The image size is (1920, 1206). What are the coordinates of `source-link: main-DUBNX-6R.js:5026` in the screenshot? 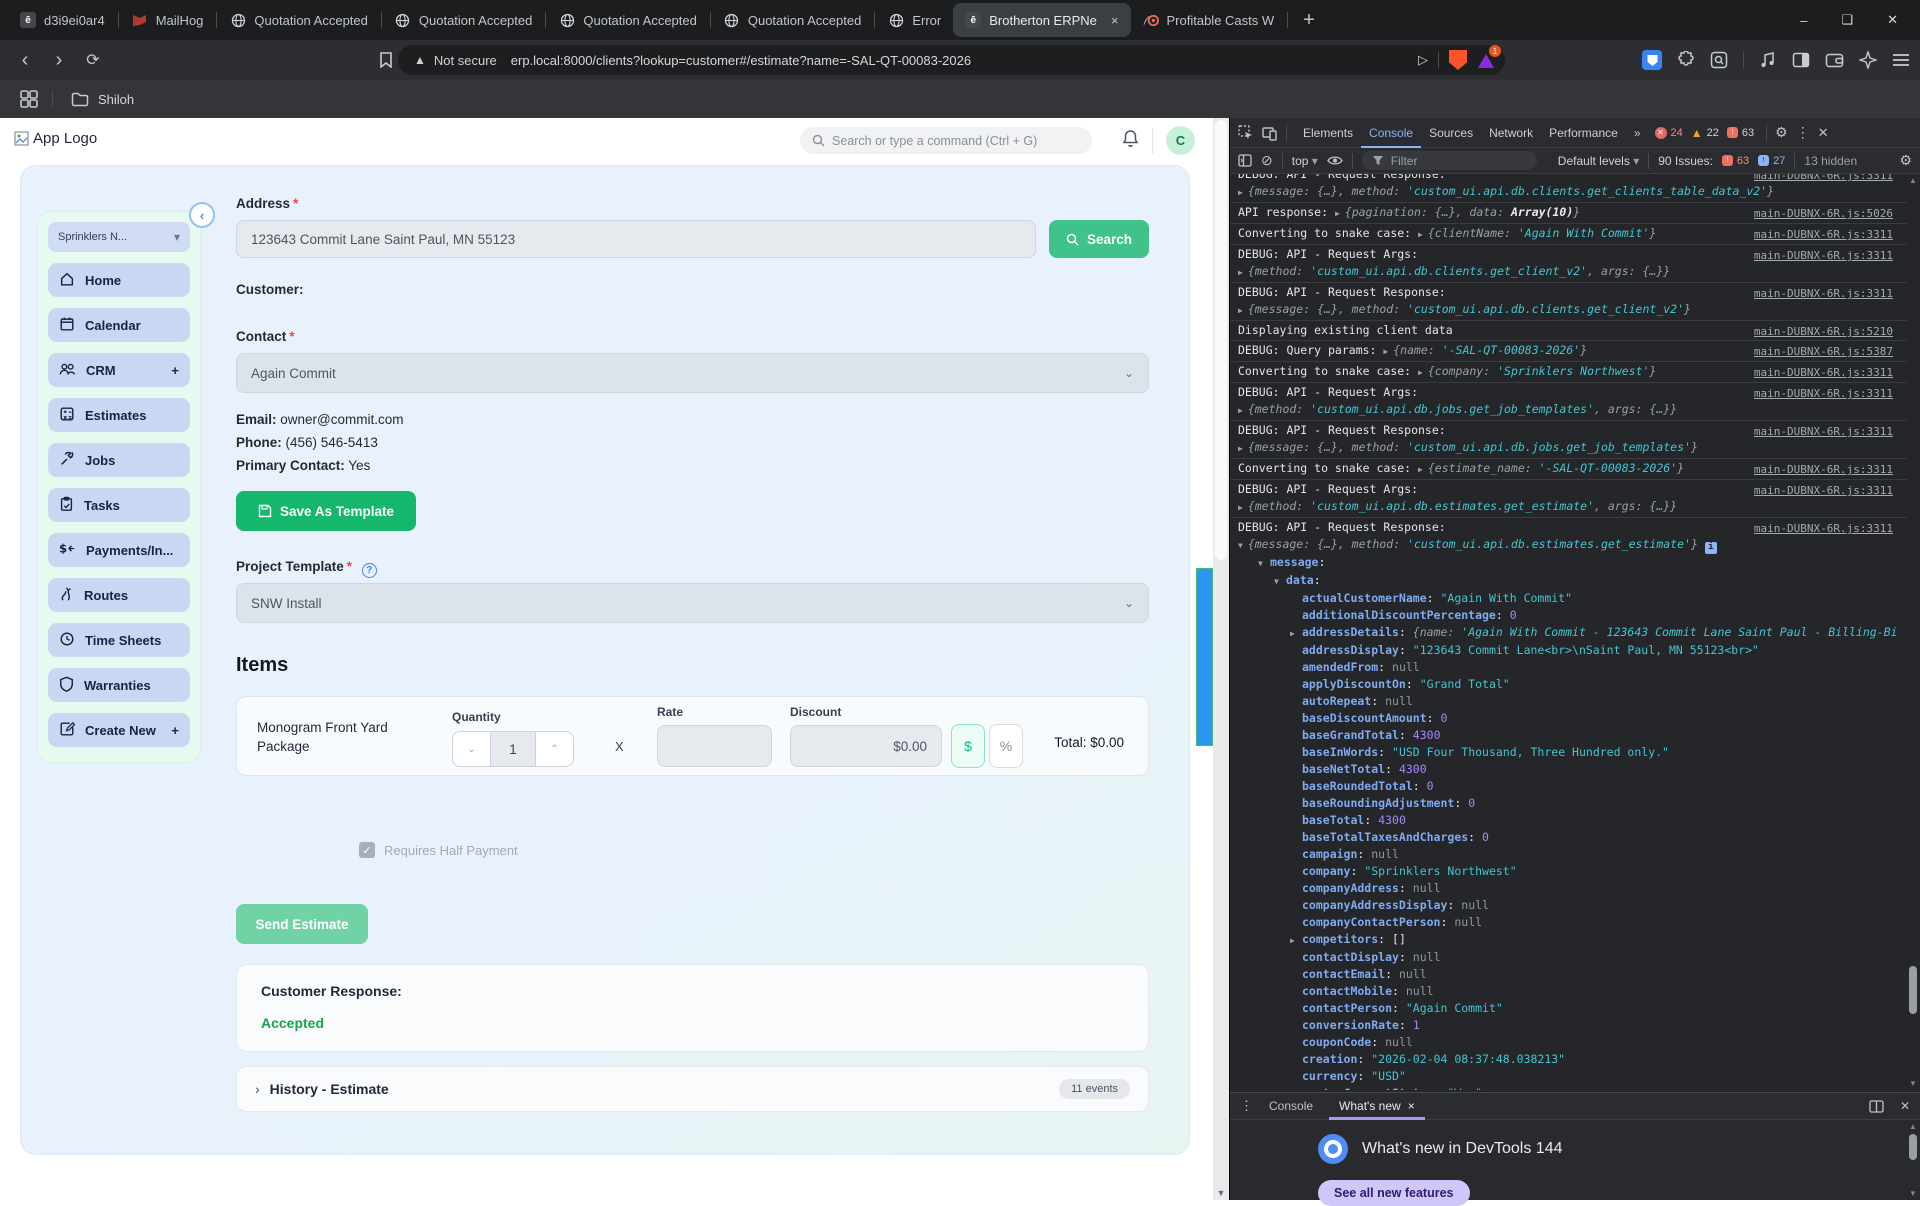 It's located at (1823, 213).